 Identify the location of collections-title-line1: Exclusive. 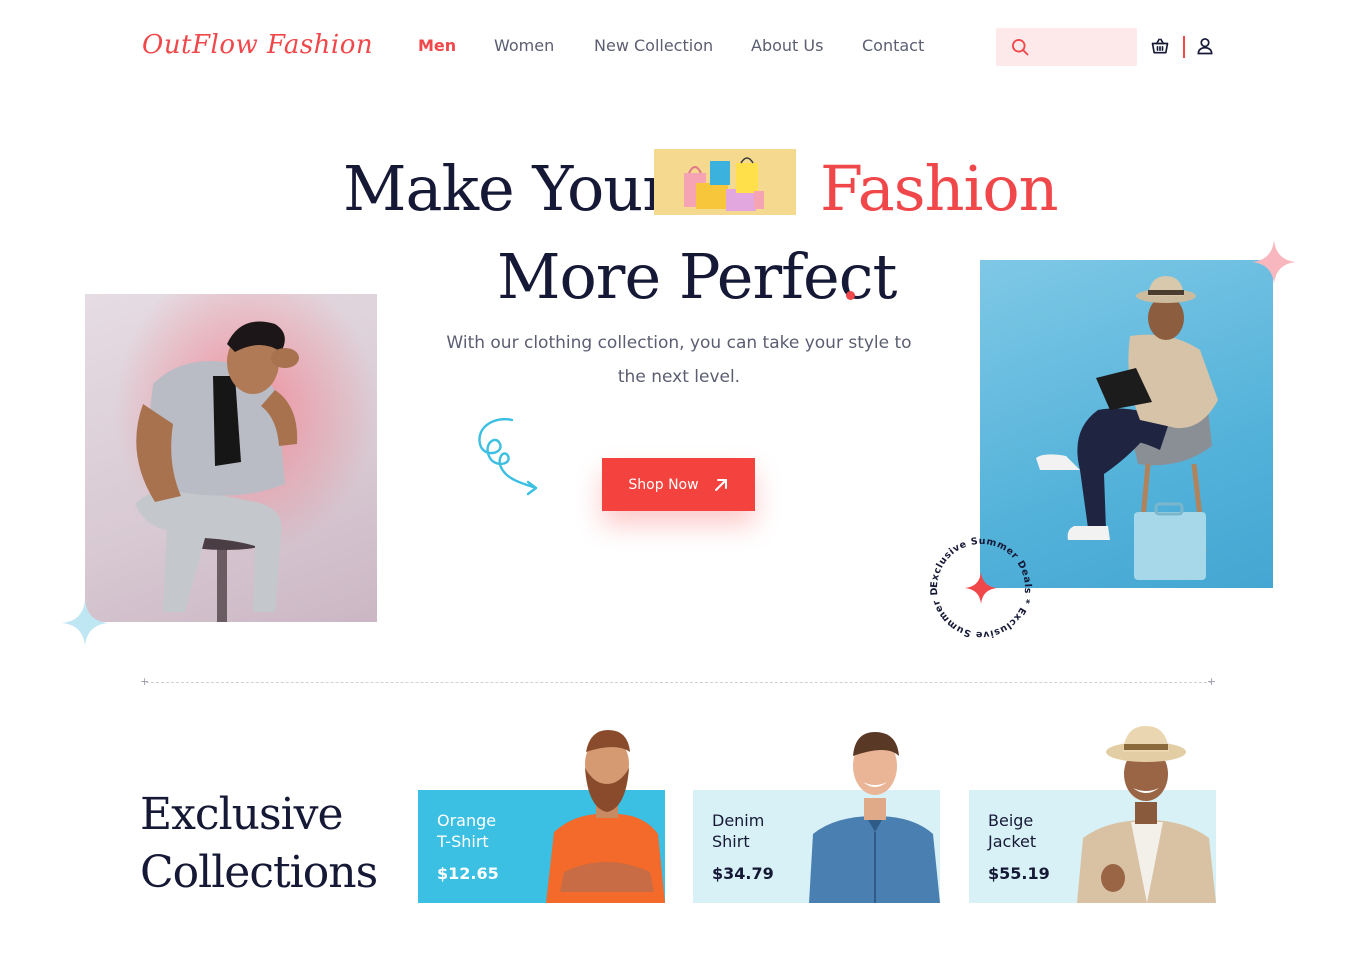
(242, 814).